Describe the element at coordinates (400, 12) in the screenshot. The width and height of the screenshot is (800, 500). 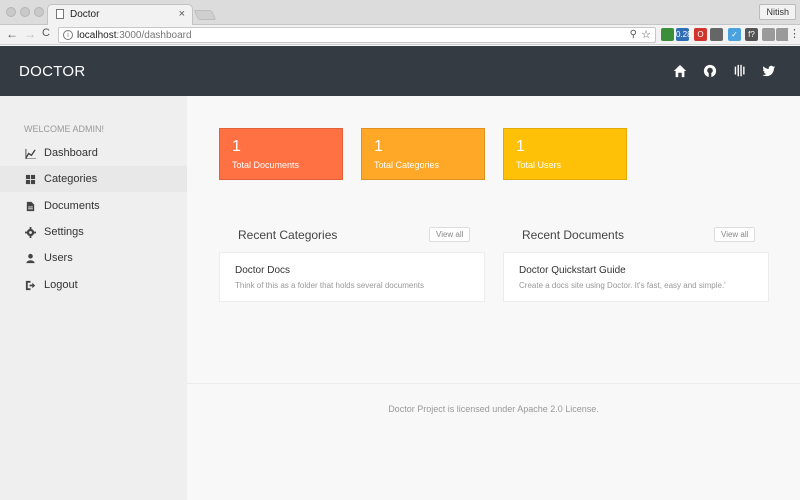
I see `browser-tab-strip: Doctor × Nitish` at that location.